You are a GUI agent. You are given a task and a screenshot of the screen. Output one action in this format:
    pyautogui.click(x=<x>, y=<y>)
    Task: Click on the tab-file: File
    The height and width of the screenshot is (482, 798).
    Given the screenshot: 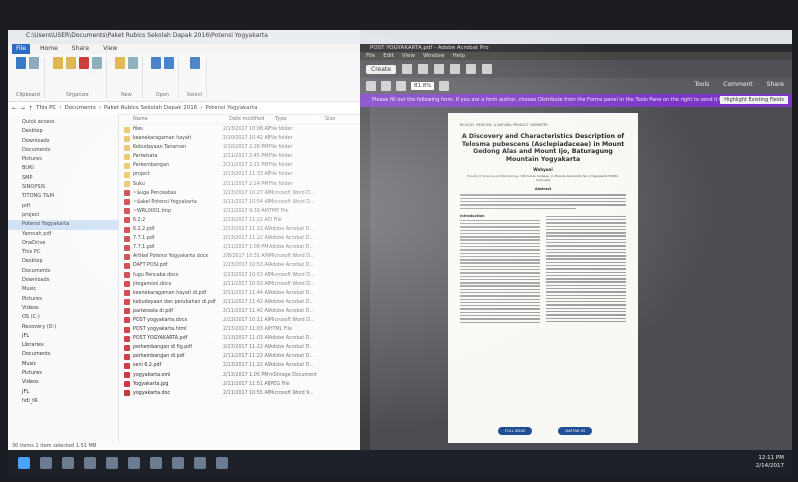 What is the action you would take?
    pyautogui.click(x=21, y=49)
    